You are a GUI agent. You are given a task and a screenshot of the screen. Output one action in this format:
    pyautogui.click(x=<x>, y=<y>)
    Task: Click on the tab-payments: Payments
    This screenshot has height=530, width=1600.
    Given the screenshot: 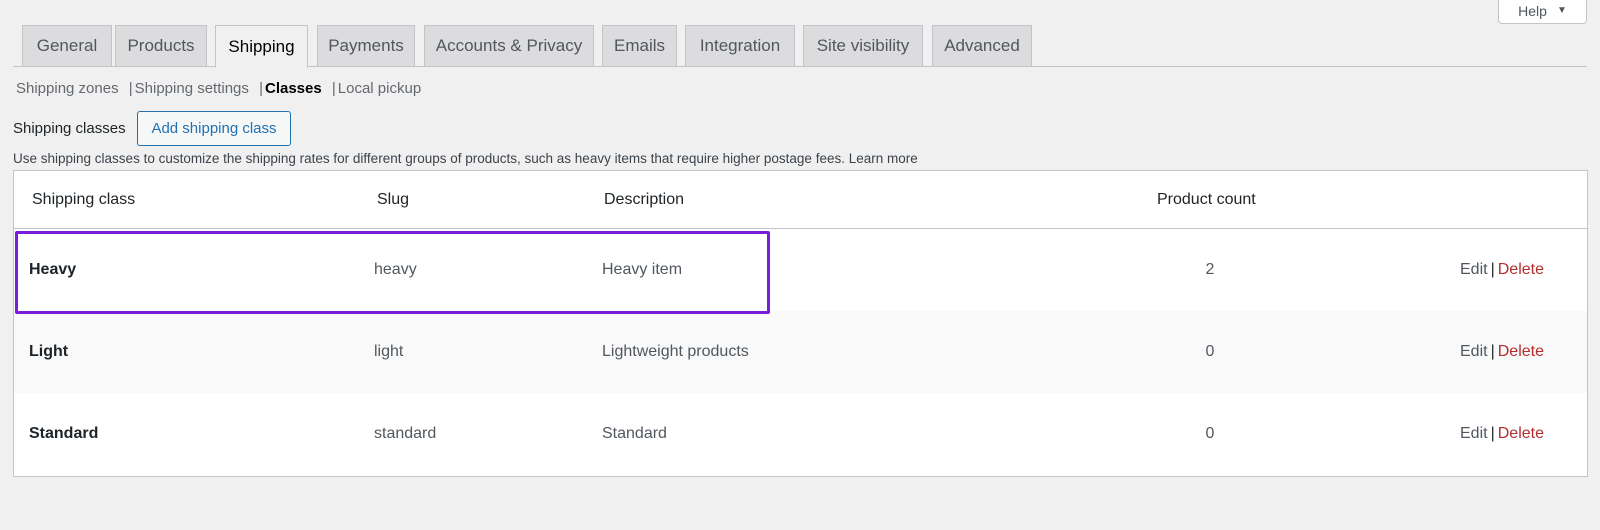 What is the action you would take?
    pyautogui.click(x=366, y=46)
    